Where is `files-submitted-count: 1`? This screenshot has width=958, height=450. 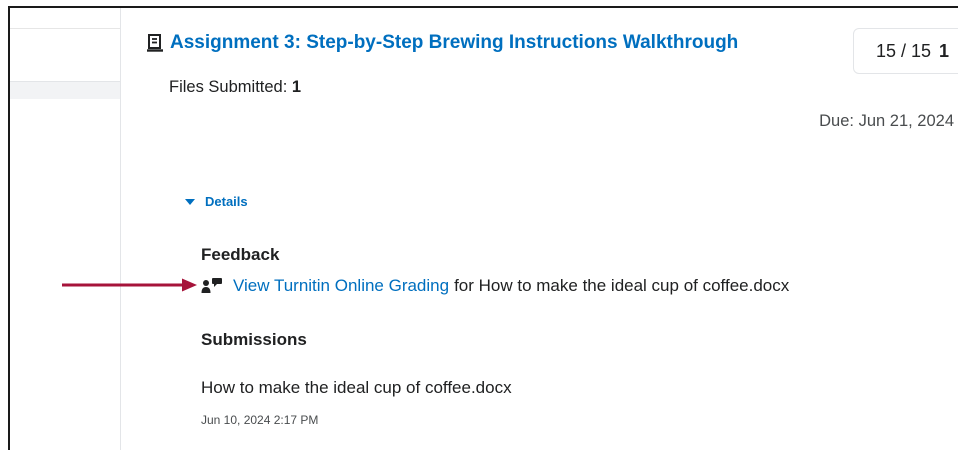 files-submitted-count: 1 is located at coordinates (296, 87).